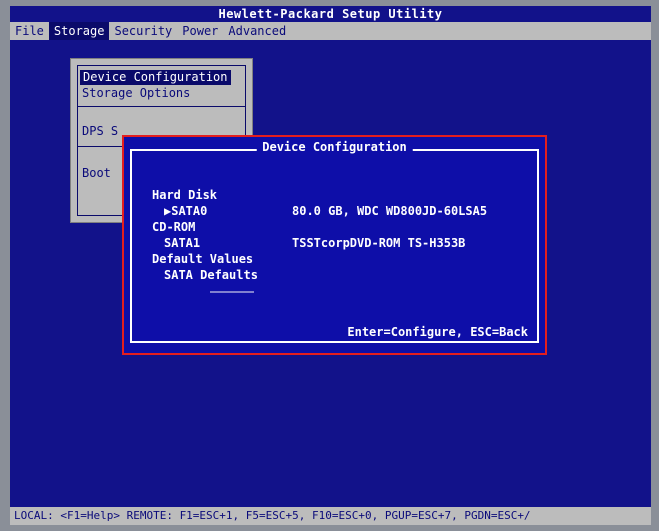  What do you see at coordinates (155, 77) in the screenshot?
I see `menu-item-device-configuration: Device Configuration` at bounding box center [155, 77].